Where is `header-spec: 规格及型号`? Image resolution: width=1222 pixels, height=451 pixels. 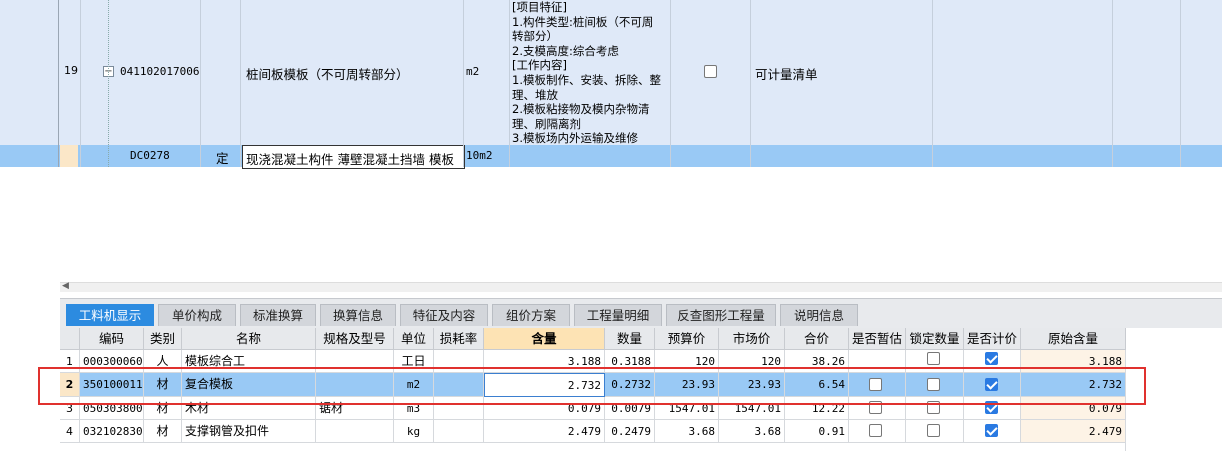 header-spec: 规格及型号 is located at coordinates (355, 339).